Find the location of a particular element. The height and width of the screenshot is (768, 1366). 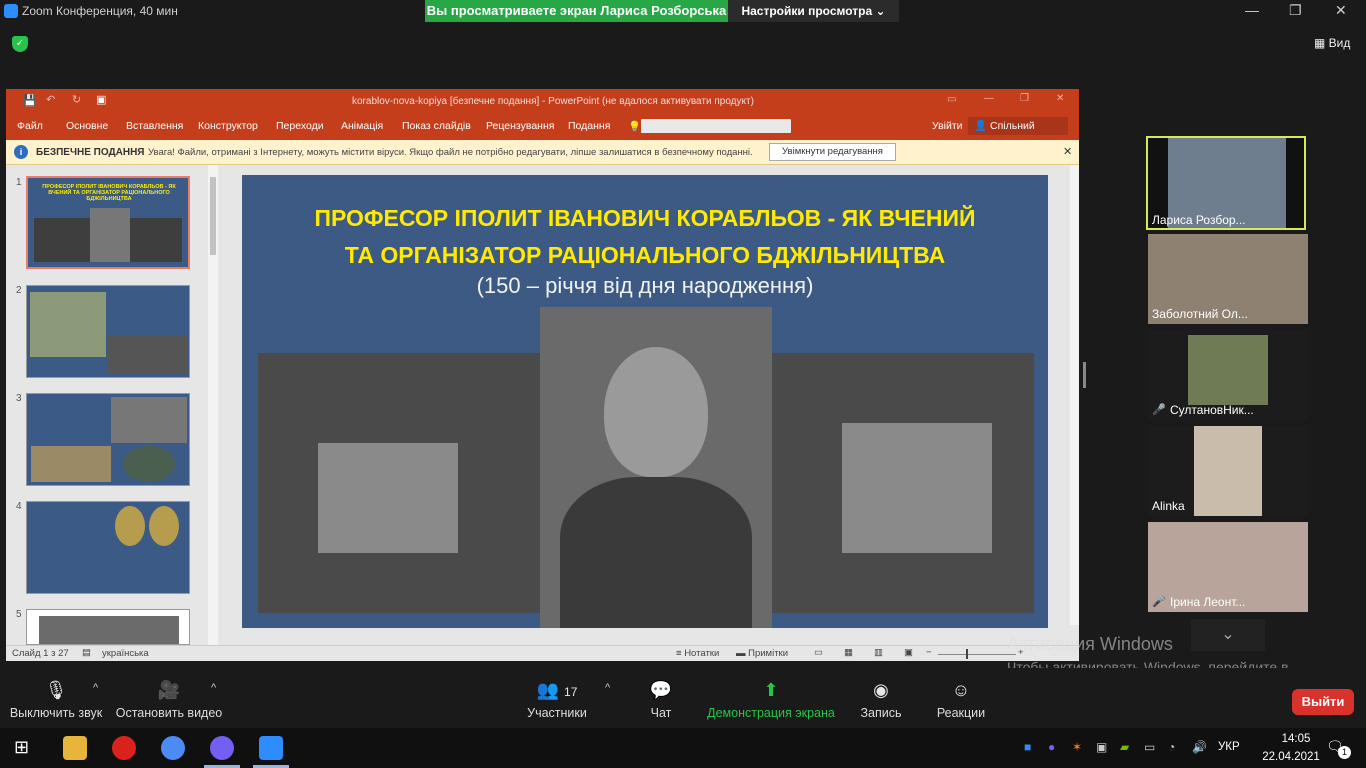

mute-button: 🎙 Выключить звук is located at coordinates (56, 694).